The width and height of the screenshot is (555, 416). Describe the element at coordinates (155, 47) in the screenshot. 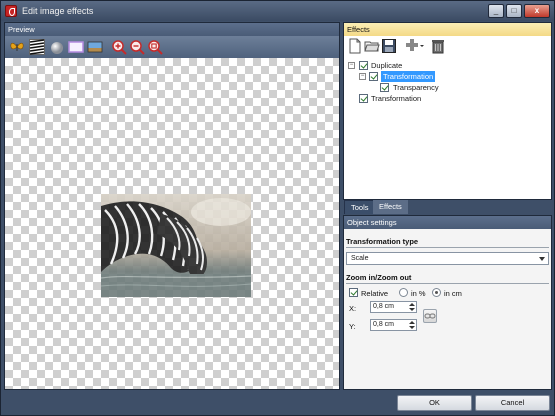

I see `zoom-fit-icon` at that location.